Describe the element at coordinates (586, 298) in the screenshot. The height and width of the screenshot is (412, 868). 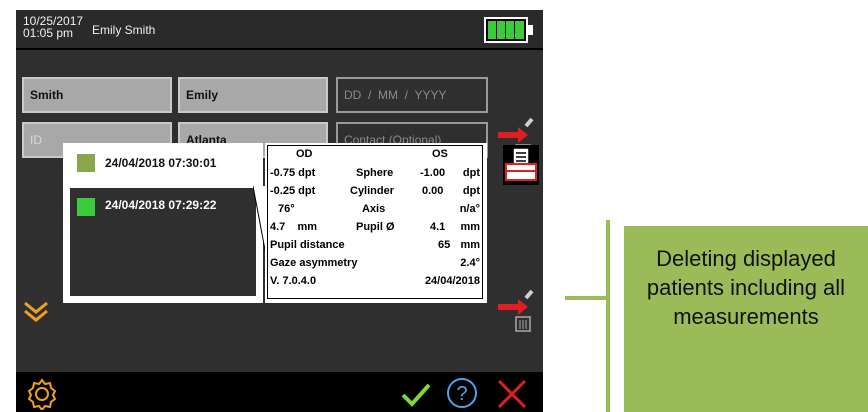
I see `callout-connector` at that location.